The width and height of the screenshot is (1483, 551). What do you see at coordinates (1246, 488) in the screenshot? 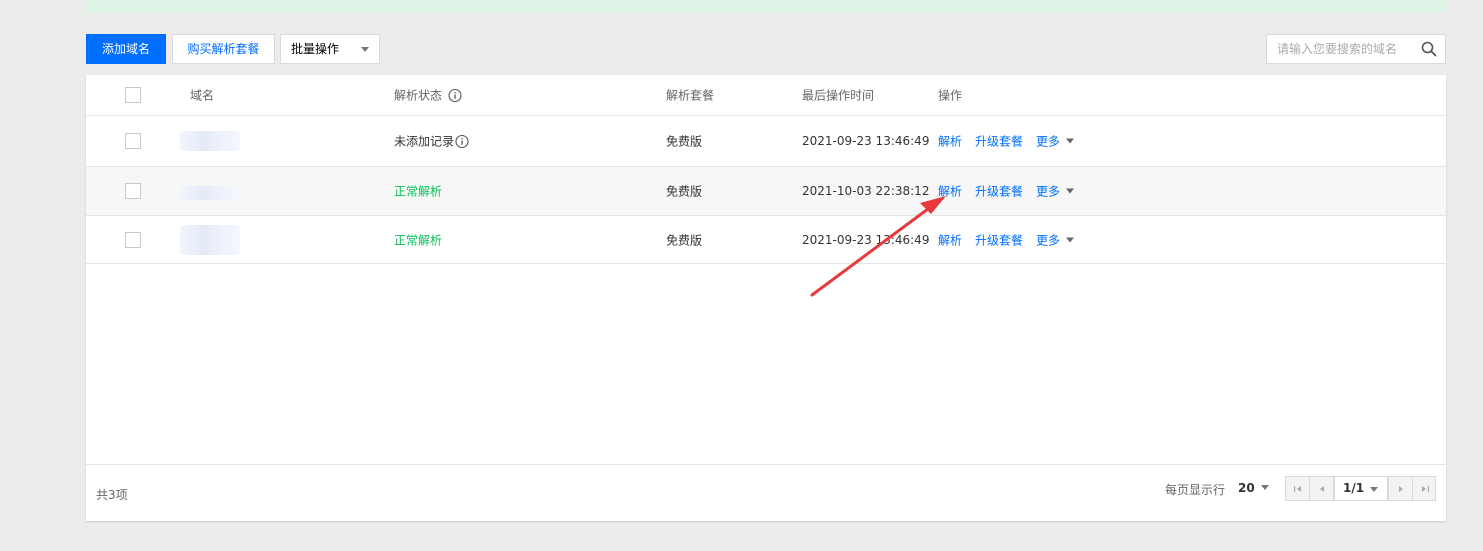
I see `per-page-value: 20` at bounding box center [1246, 488].